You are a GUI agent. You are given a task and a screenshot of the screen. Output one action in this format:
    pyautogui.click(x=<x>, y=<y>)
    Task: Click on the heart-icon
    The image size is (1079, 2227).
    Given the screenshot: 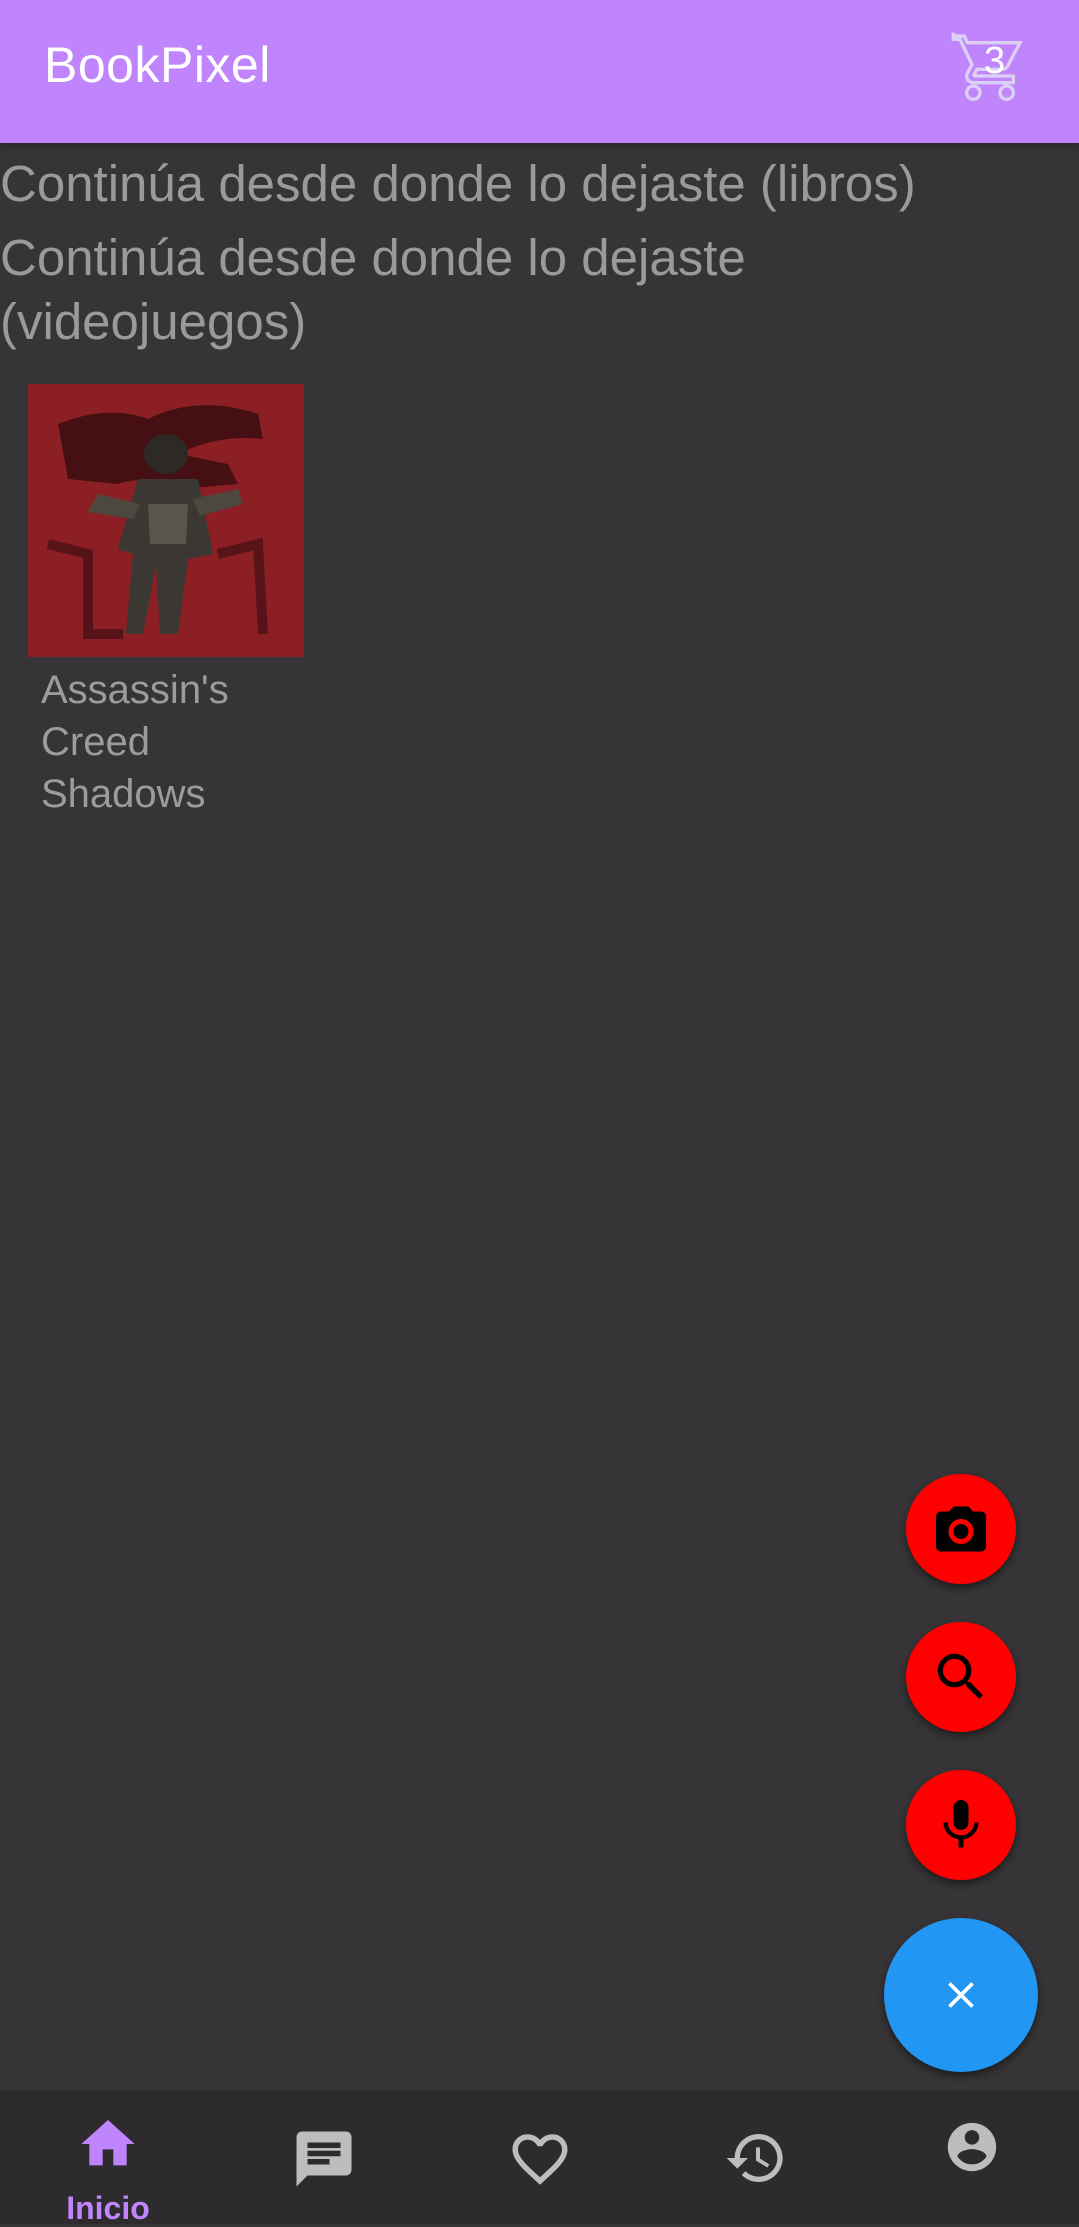 What is the action you would take?
    pyautogui.click(x=540, y=2159)
    